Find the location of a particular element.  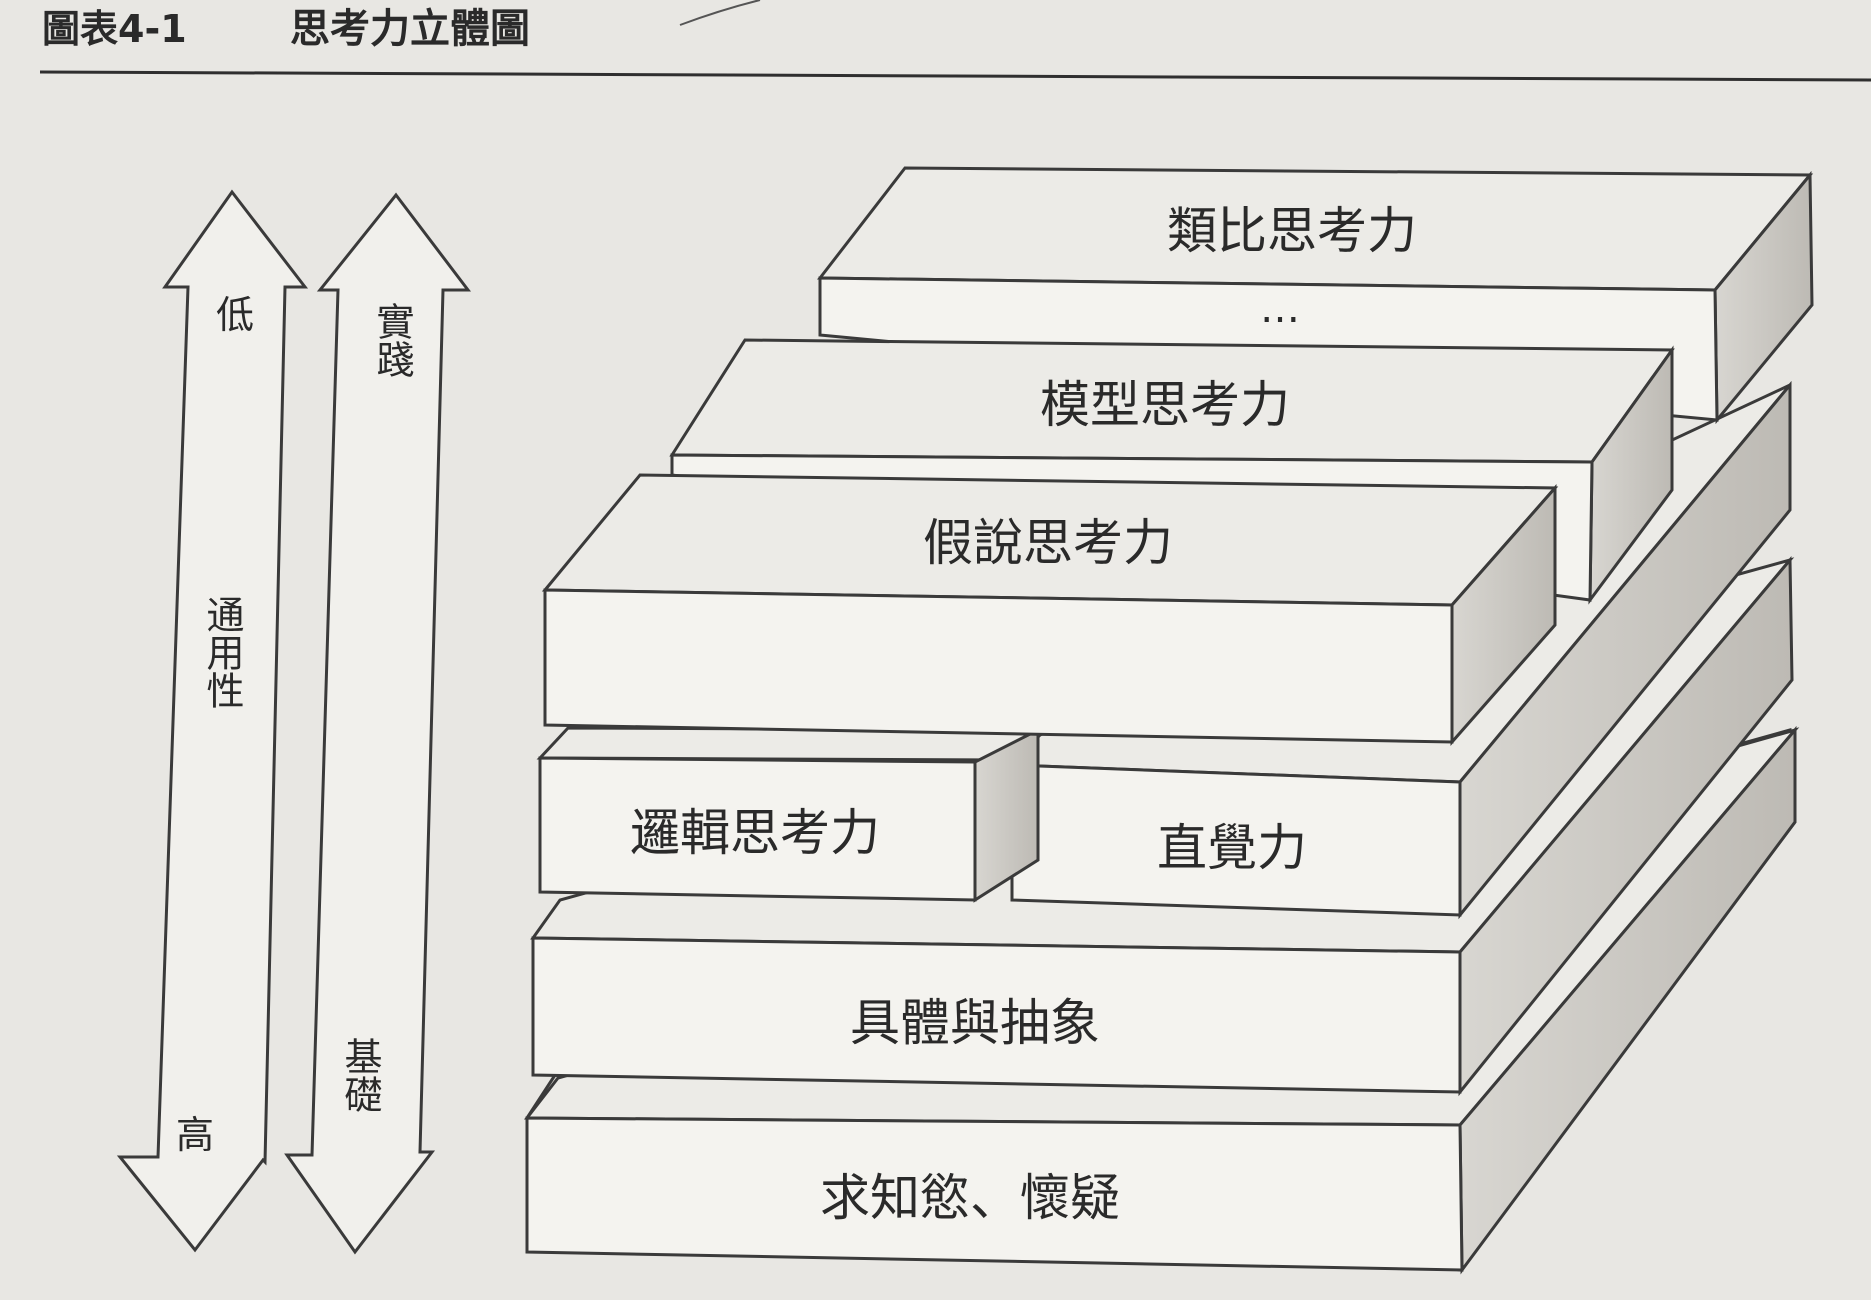

pen-mark is located at coordinates (720, 13).